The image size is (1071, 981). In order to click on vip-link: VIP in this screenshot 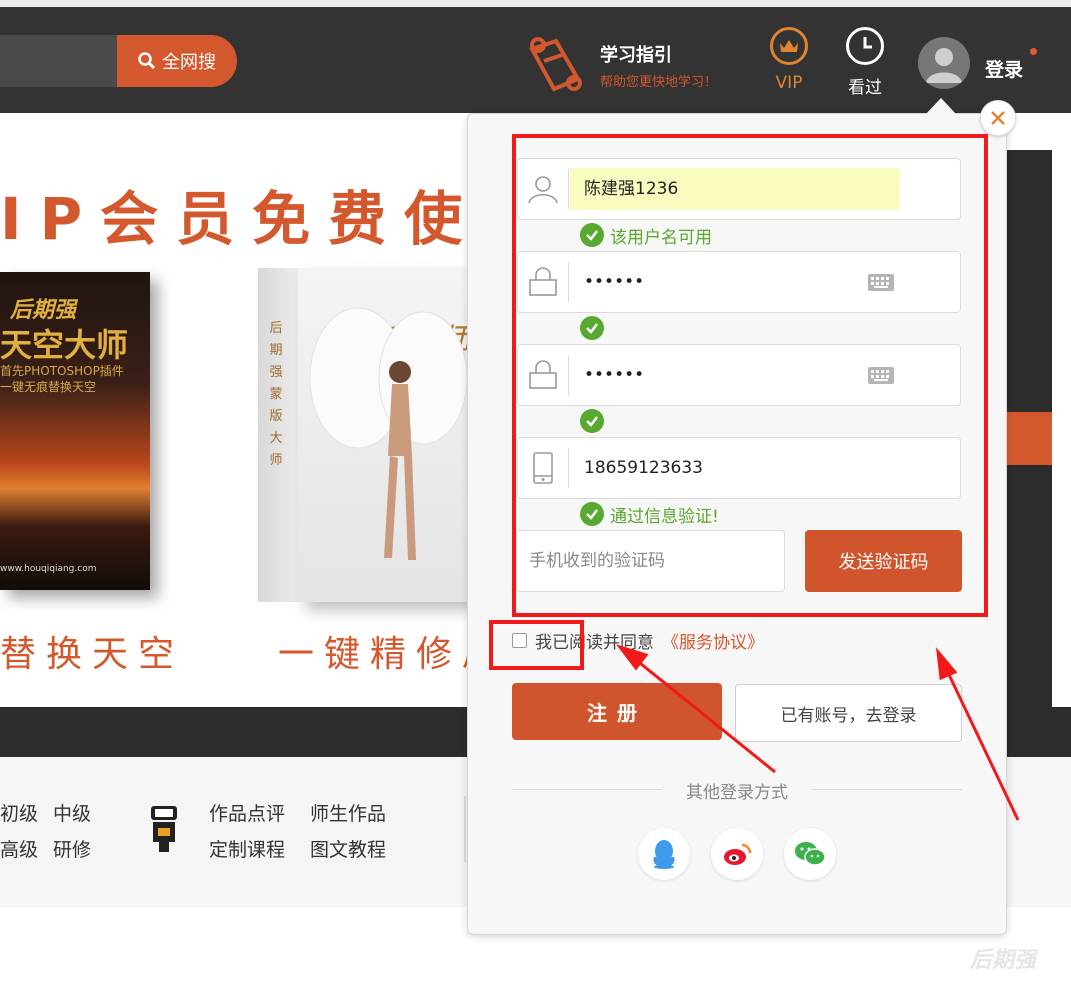, I will do `click(789, 60)`.